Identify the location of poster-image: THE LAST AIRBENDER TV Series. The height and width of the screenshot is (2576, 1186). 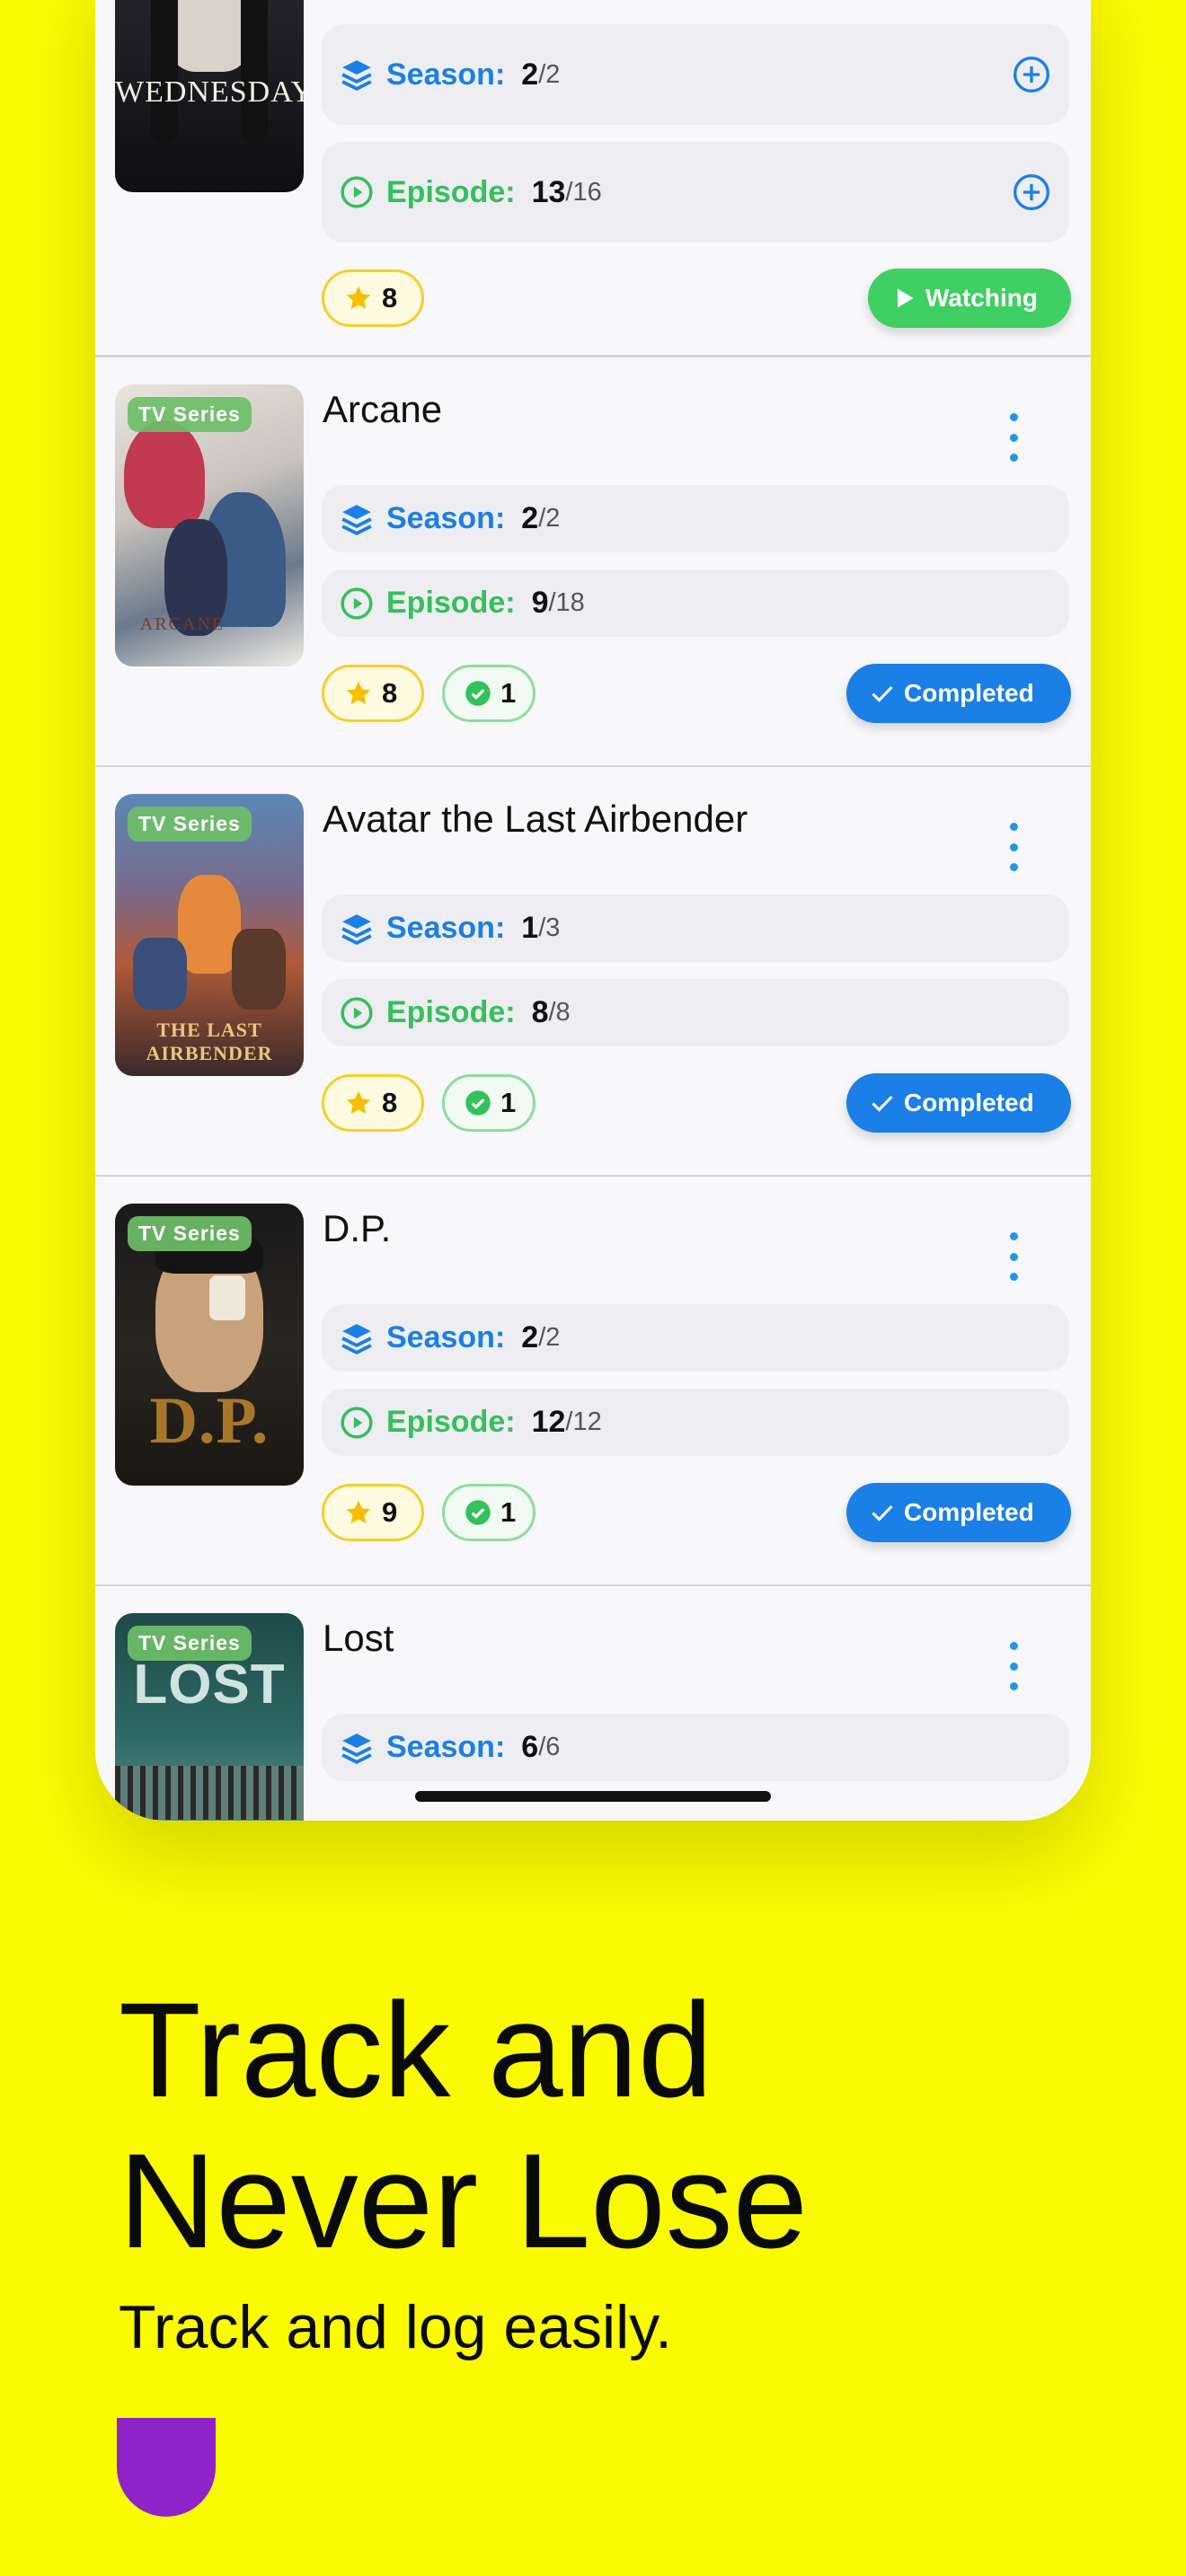
(209, 935).